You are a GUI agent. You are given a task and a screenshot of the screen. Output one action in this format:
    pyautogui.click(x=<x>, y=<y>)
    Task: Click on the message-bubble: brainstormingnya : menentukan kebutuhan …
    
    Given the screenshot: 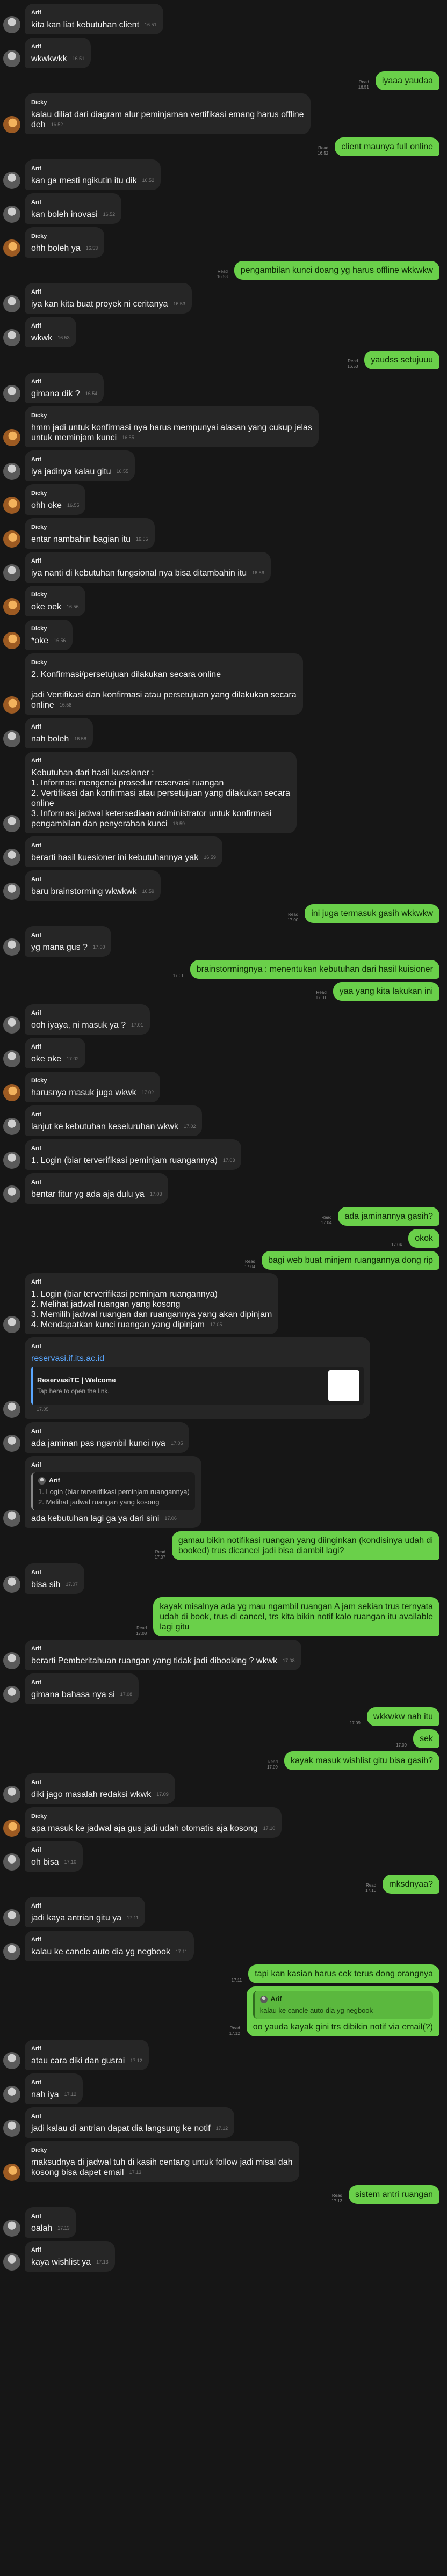 What is the action you would take?
    pyautogui.click(x=314, y=969)
    